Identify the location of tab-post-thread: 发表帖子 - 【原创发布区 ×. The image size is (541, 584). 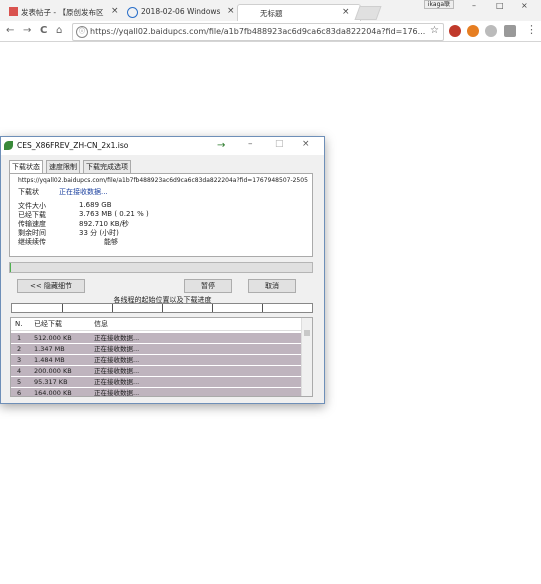
(64, 12).